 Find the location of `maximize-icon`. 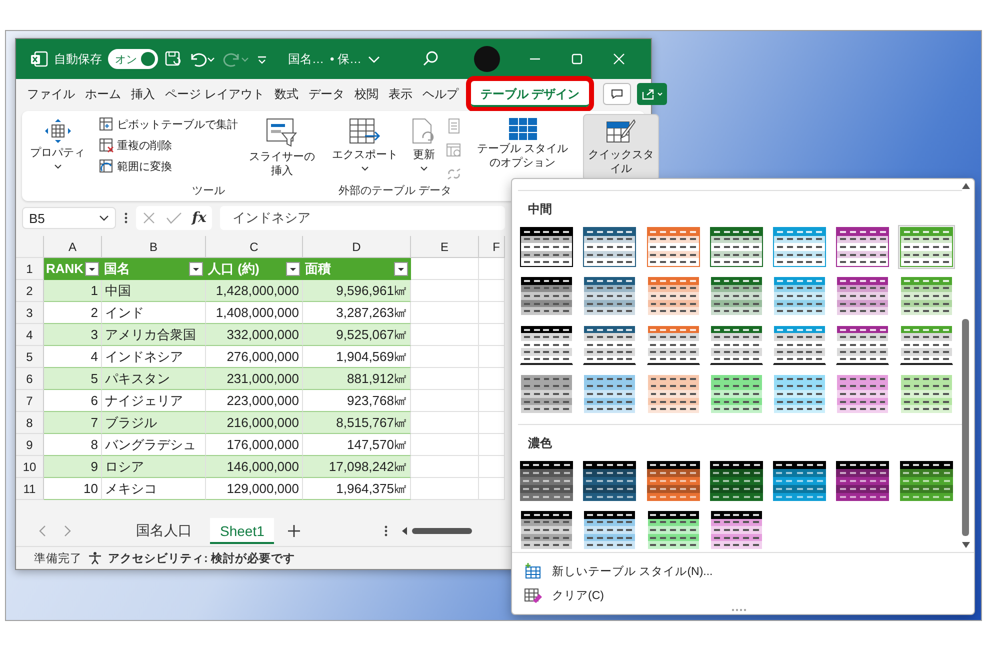

maximize-icon is located at coordinates (577, 59).